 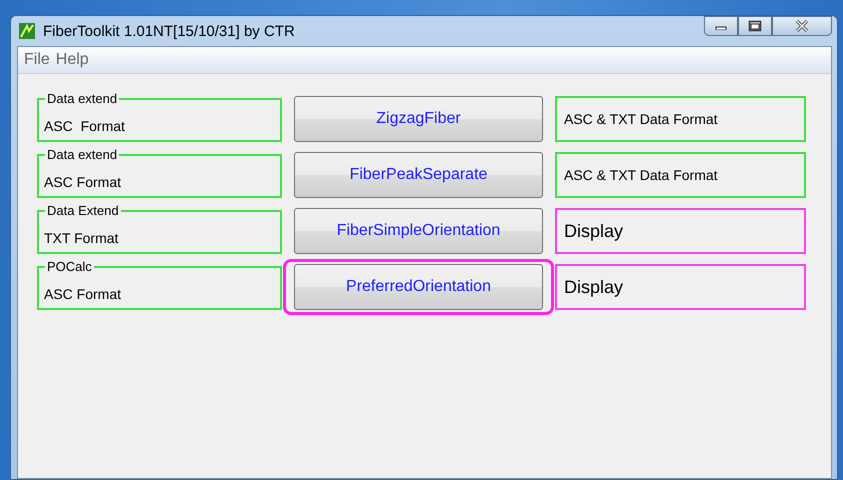 What do you see at coordinates (169, 31) in the screenshot?
I see `window-title: FiberToolkit 1.01NT[15/10/31] by CTR` at bounding box center [169, 31].